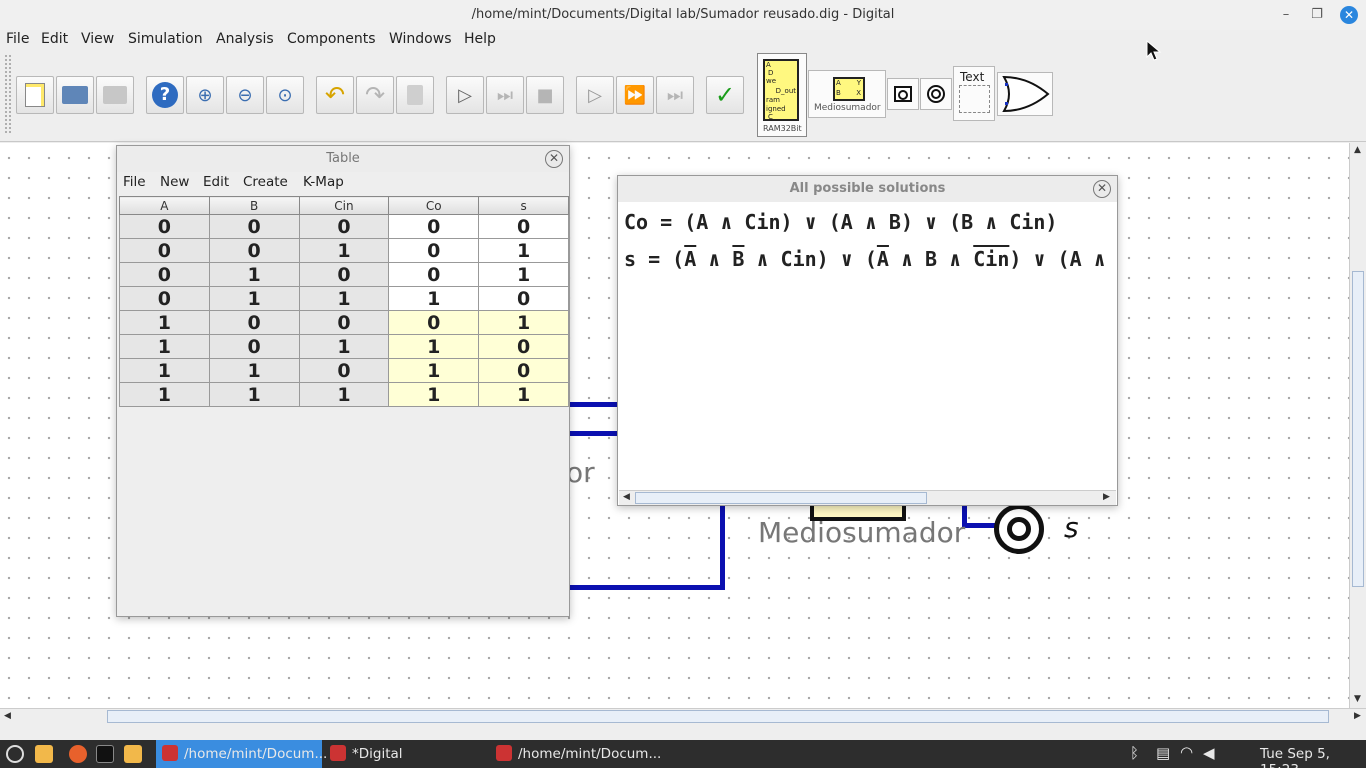 This screenshot has width=1366, height=768. I want to click on header-a: A, so click(164, 205).